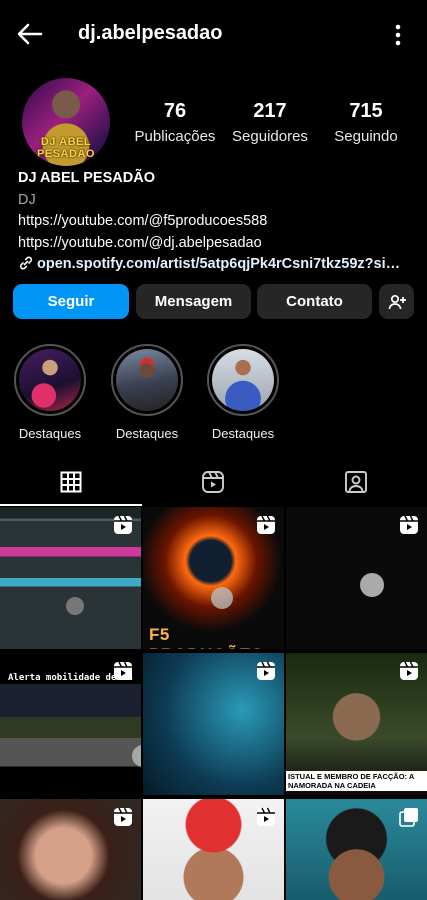 This screenshot has width=427, height=900. What do you see at coordinates (150, 33) in the screenshot?
I see `profile-username: dj.abelpesadao` at bounding box center [150, 33].